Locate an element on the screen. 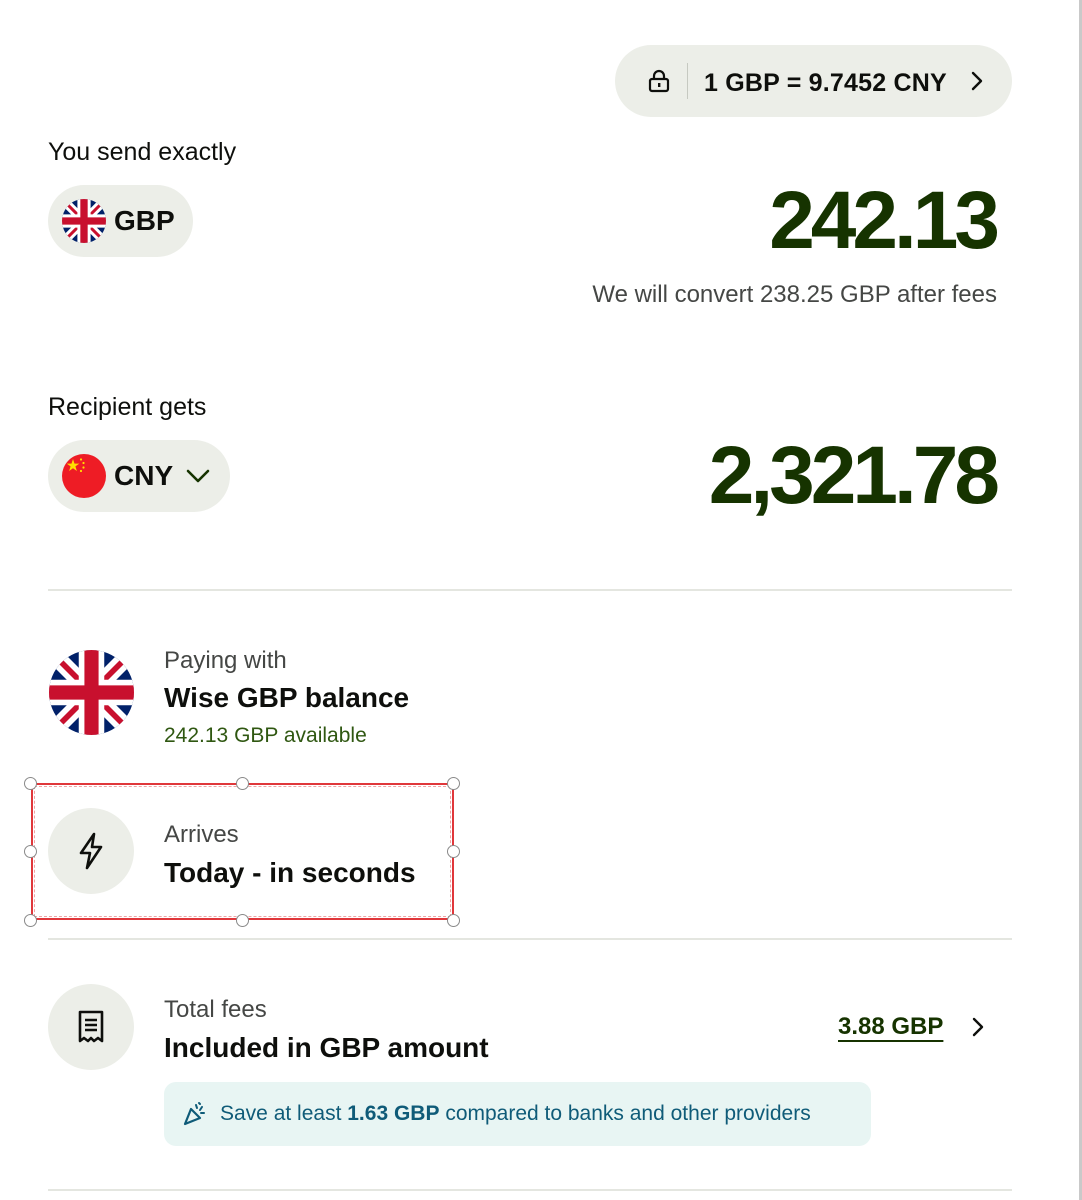  receipt-icon is located at coordinates (91, 1026).